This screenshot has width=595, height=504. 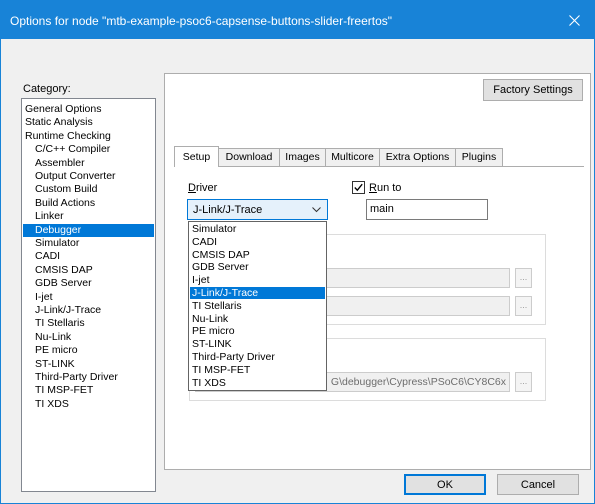 I want to click on tab-images: Images, so click(x=302, y=157).